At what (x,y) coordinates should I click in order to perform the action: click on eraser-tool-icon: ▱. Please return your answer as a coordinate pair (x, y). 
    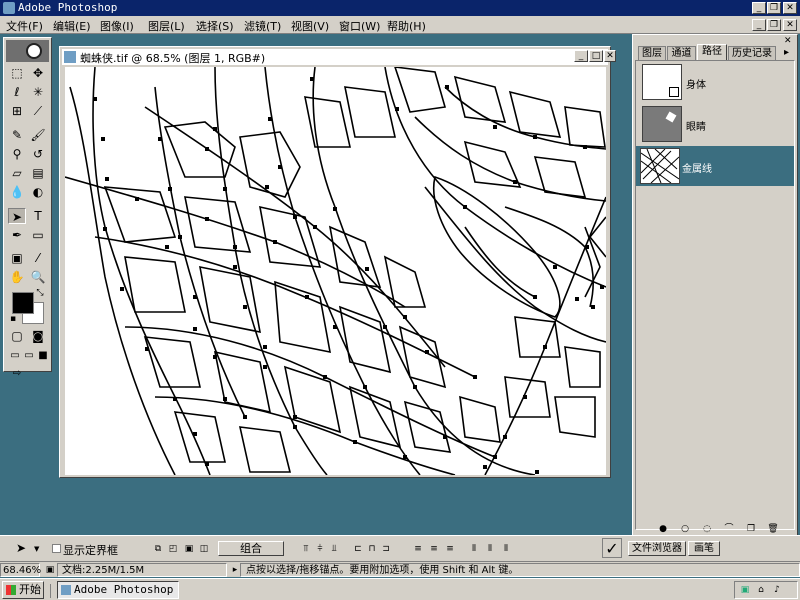
    Looking at the image, I should click on (17, 173).